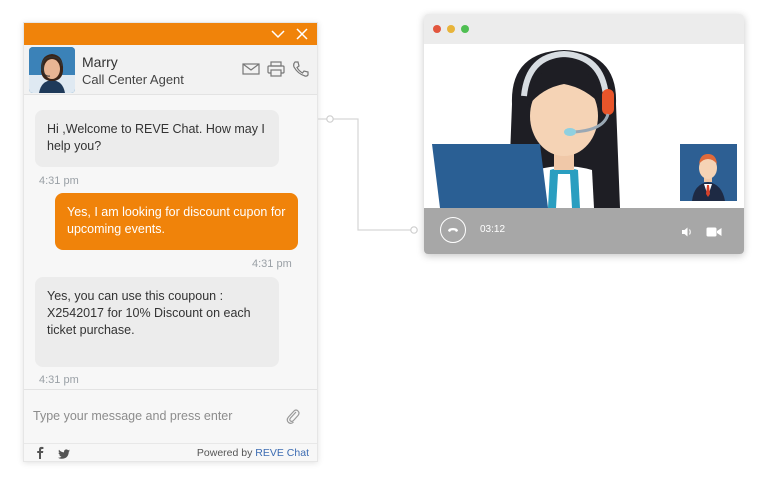  I want to click on window-maximize-dot, so click(465, 29).